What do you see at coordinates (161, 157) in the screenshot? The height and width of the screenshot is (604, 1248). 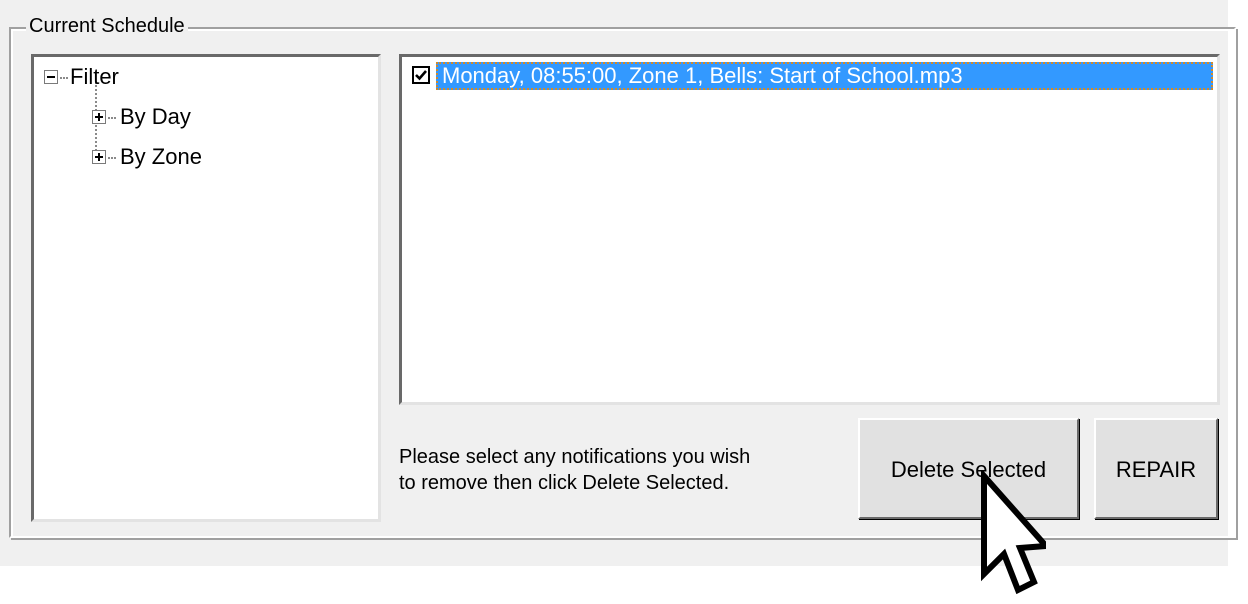 I see `tree-node-by-zone: By Zone` at bounding box center [161, 157].